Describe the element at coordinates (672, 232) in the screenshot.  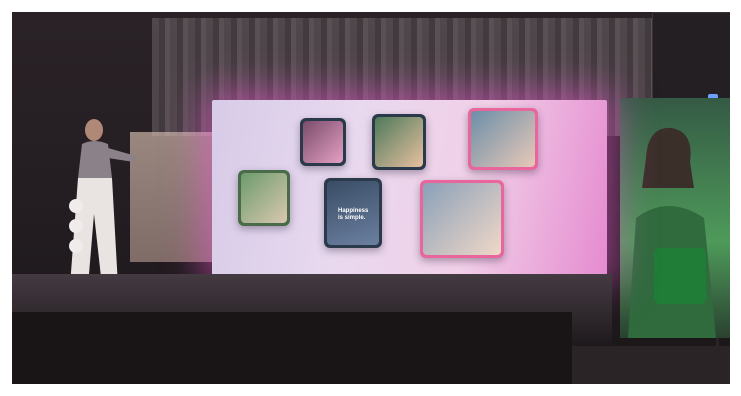
I see `banner-model-figure` at that location.